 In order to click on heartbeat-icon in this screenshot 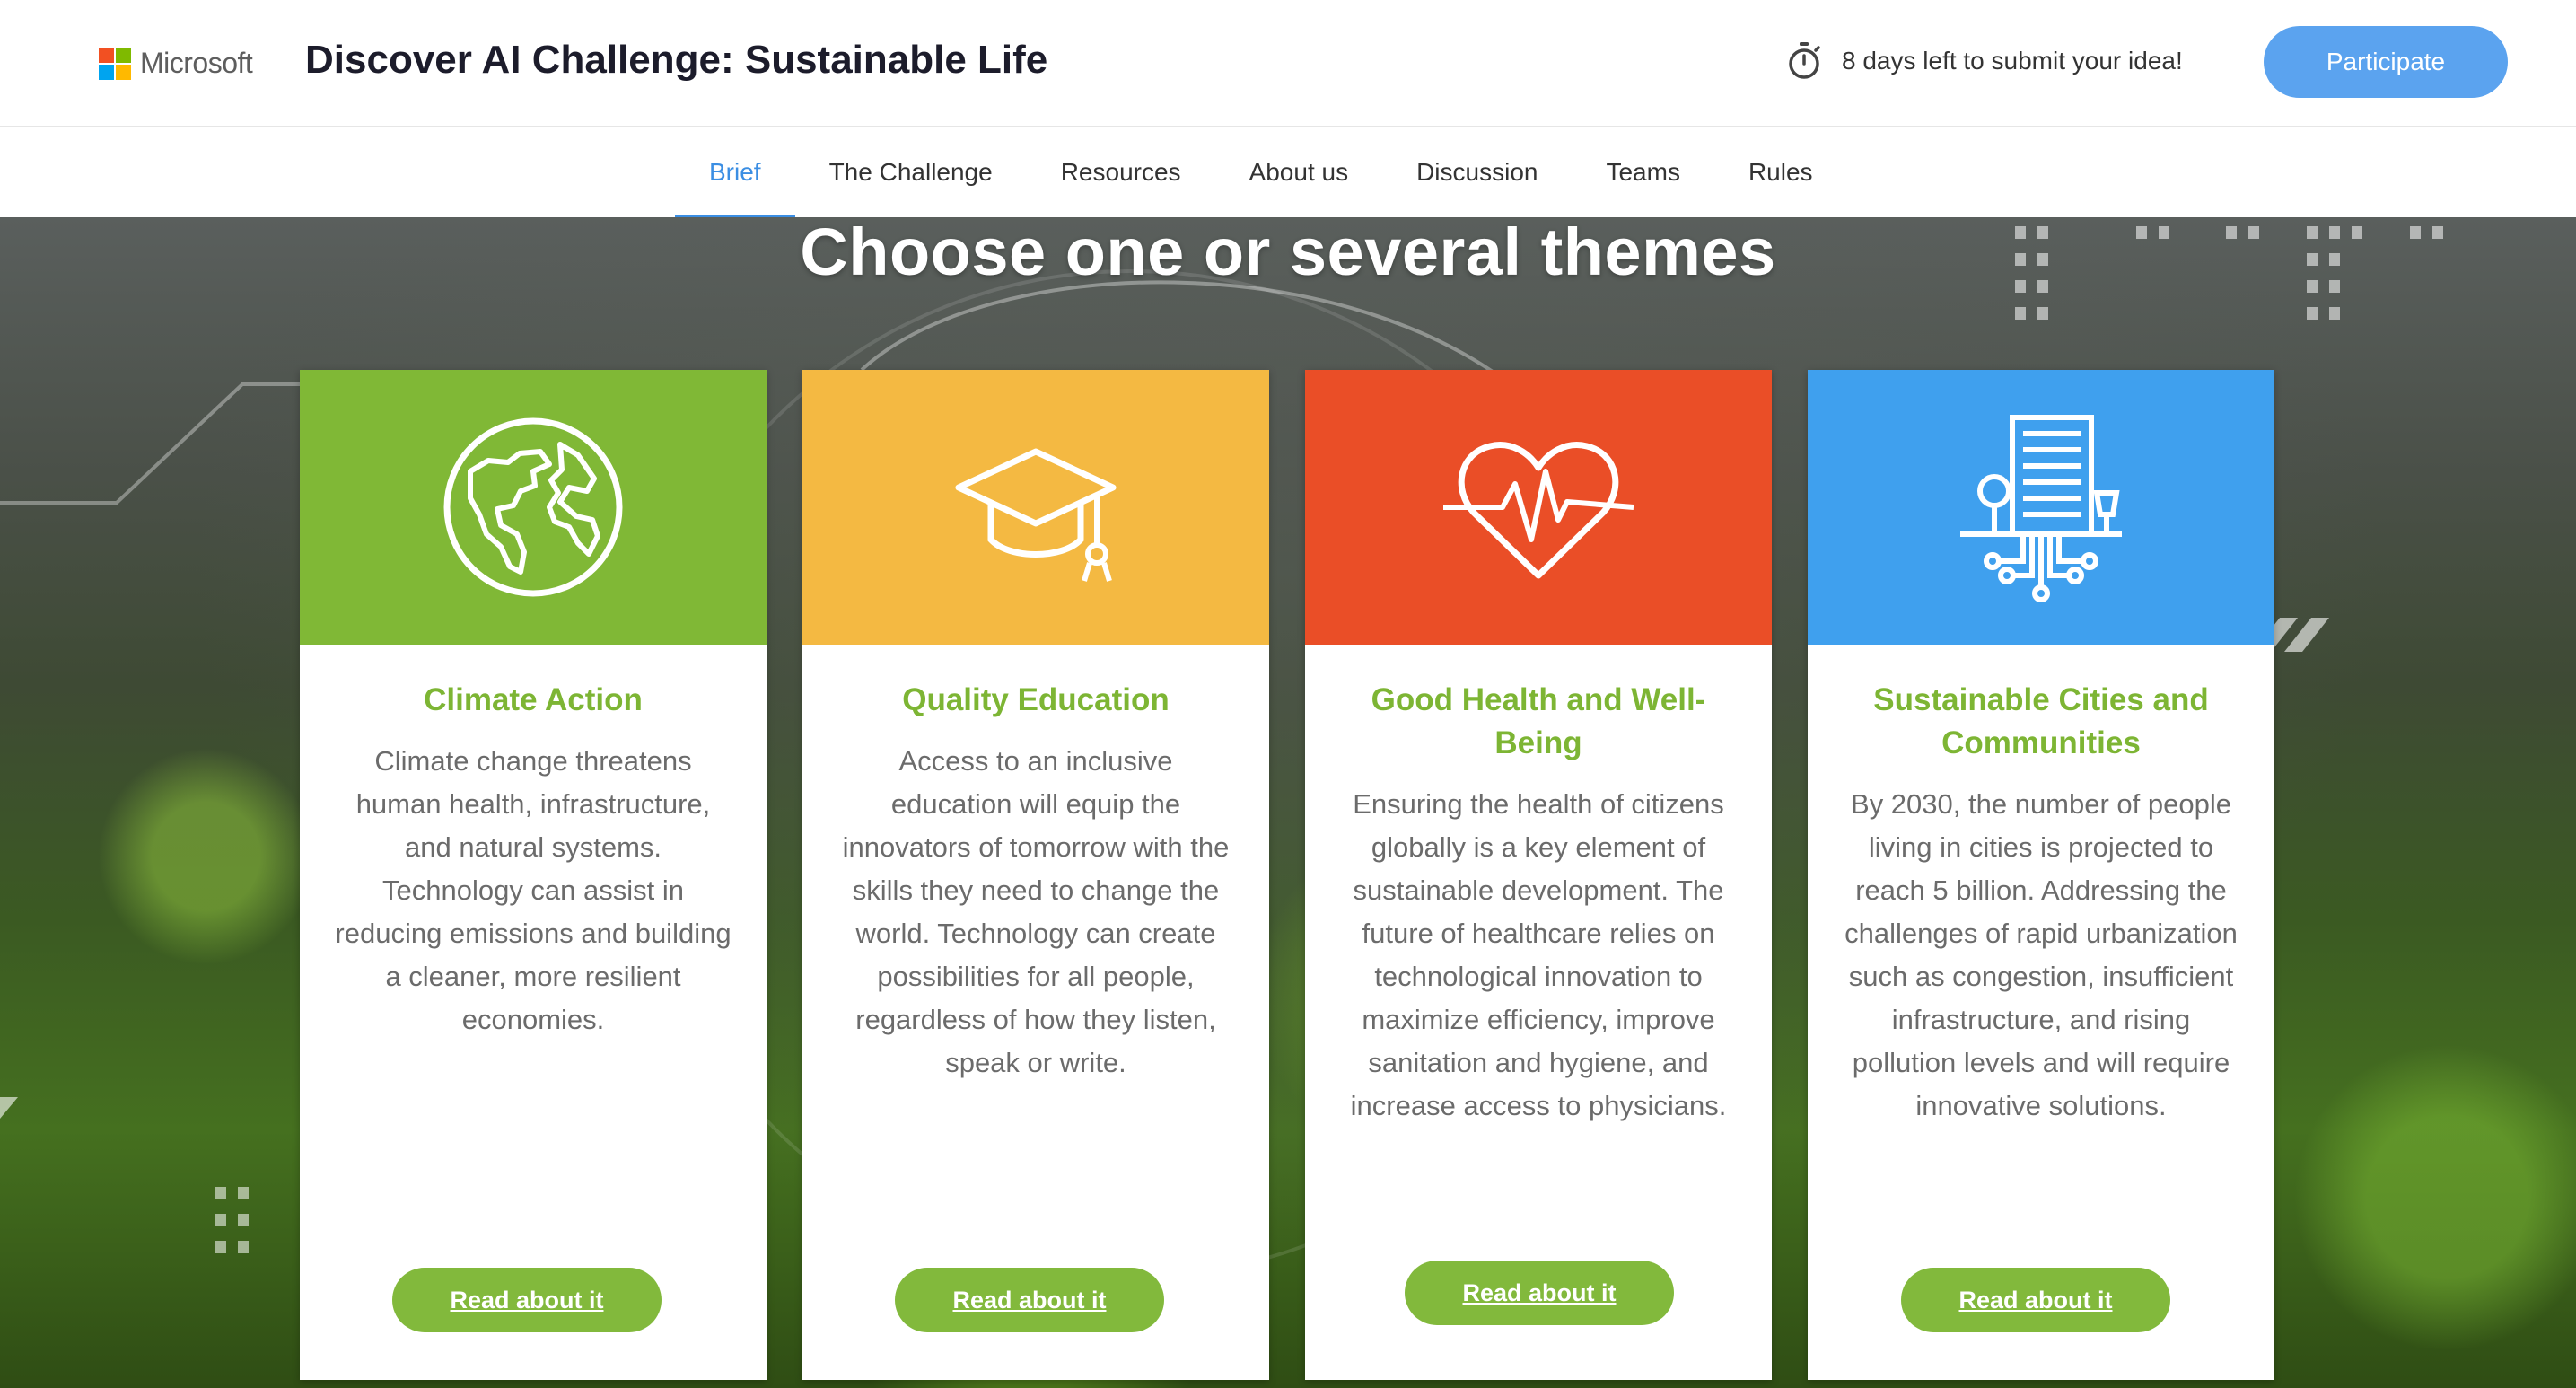, I will do `click(1538, 511)`.